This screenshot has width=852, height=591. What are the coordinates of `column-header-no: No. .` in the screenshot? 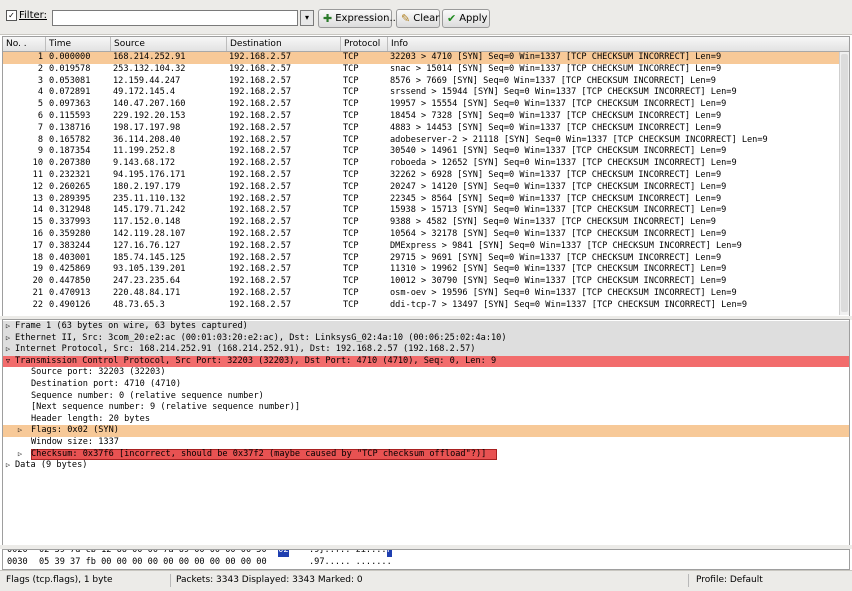 It's located at (24, 44).